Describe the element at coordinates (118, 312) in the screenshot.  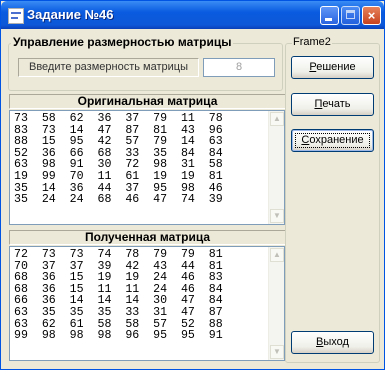
I see `result-matrix-row: 63 35 35 35 33 31 47 87` at that location.